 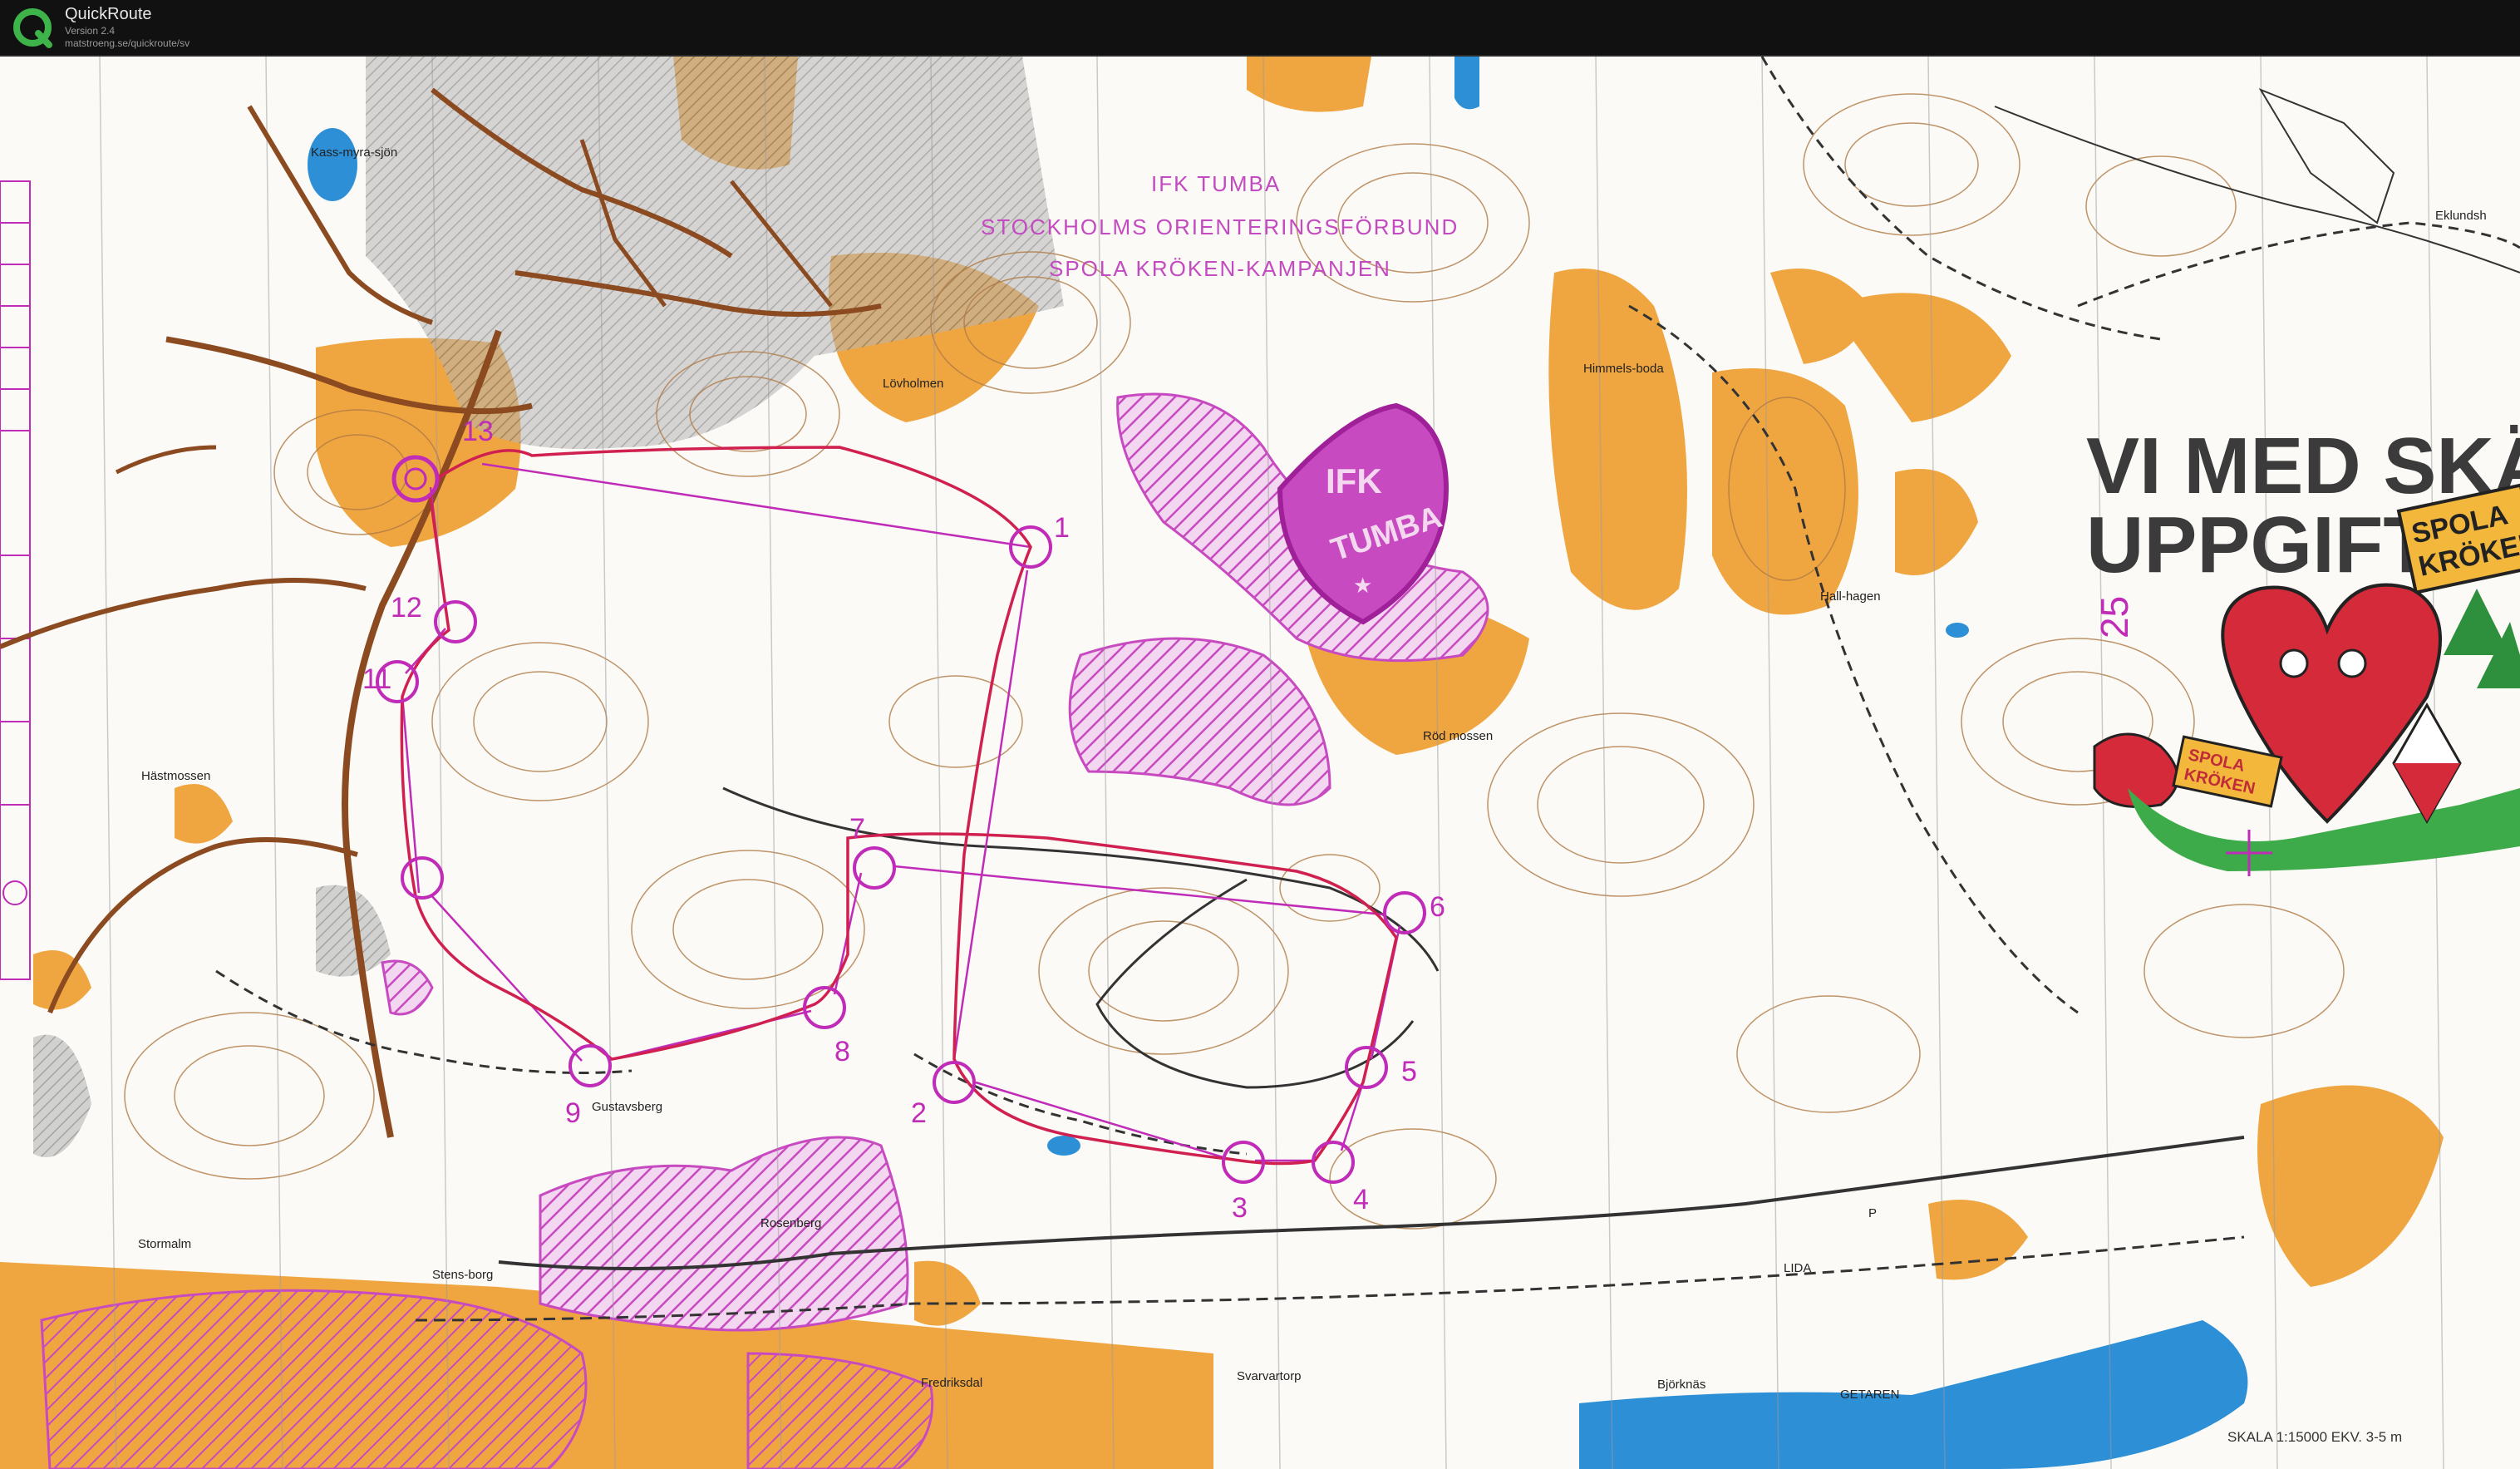 What do you see at coordinates (90, 31) in the screenshot?
I see `app-version: Version 2.4` at bounding box center [90, 31].